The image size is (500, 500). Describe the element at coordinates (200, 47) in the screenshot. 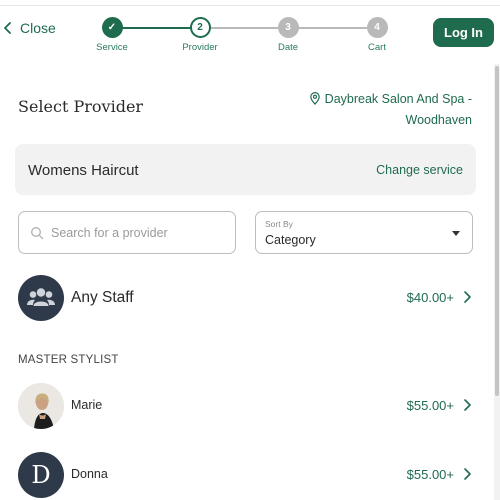

I see `step-label: Provider` at that location.